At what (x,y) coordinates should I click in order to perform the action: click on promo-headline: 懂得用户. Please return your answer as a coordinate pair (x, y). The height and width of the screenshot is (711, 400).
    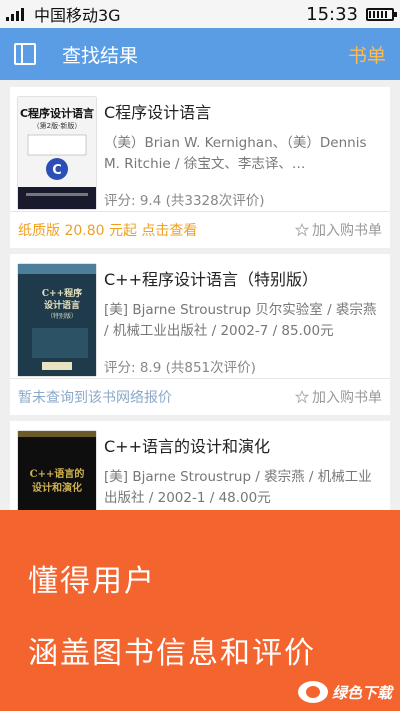
    Looking at the image, I should click on (92, 581).